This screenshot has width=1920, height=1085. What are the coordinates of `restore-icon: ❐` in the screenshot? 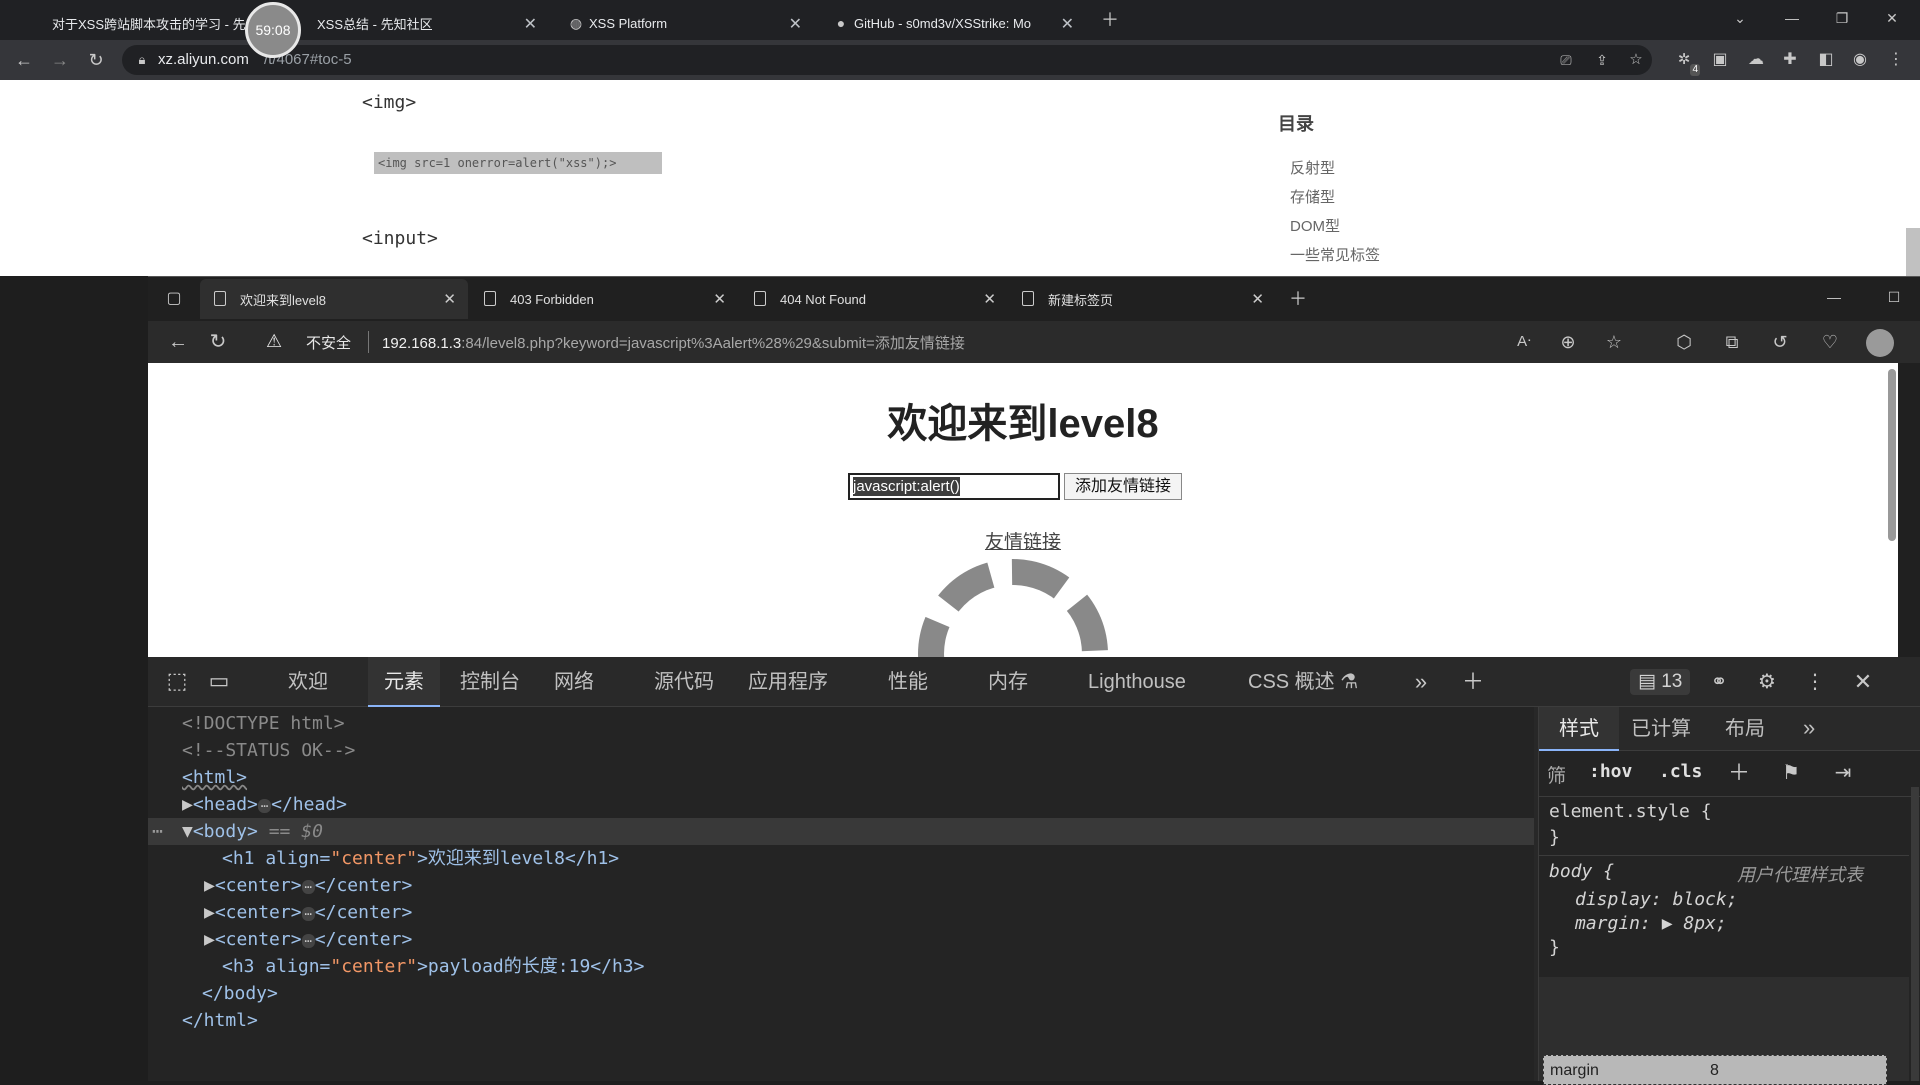 It's located at (1842, 18).